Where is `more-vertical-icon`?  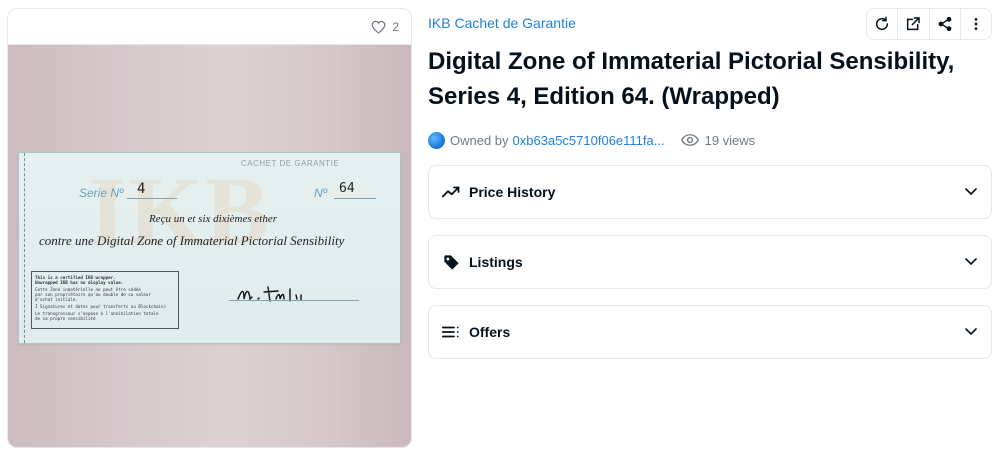 more-vertical-icon is located at coordinates (976, 24).